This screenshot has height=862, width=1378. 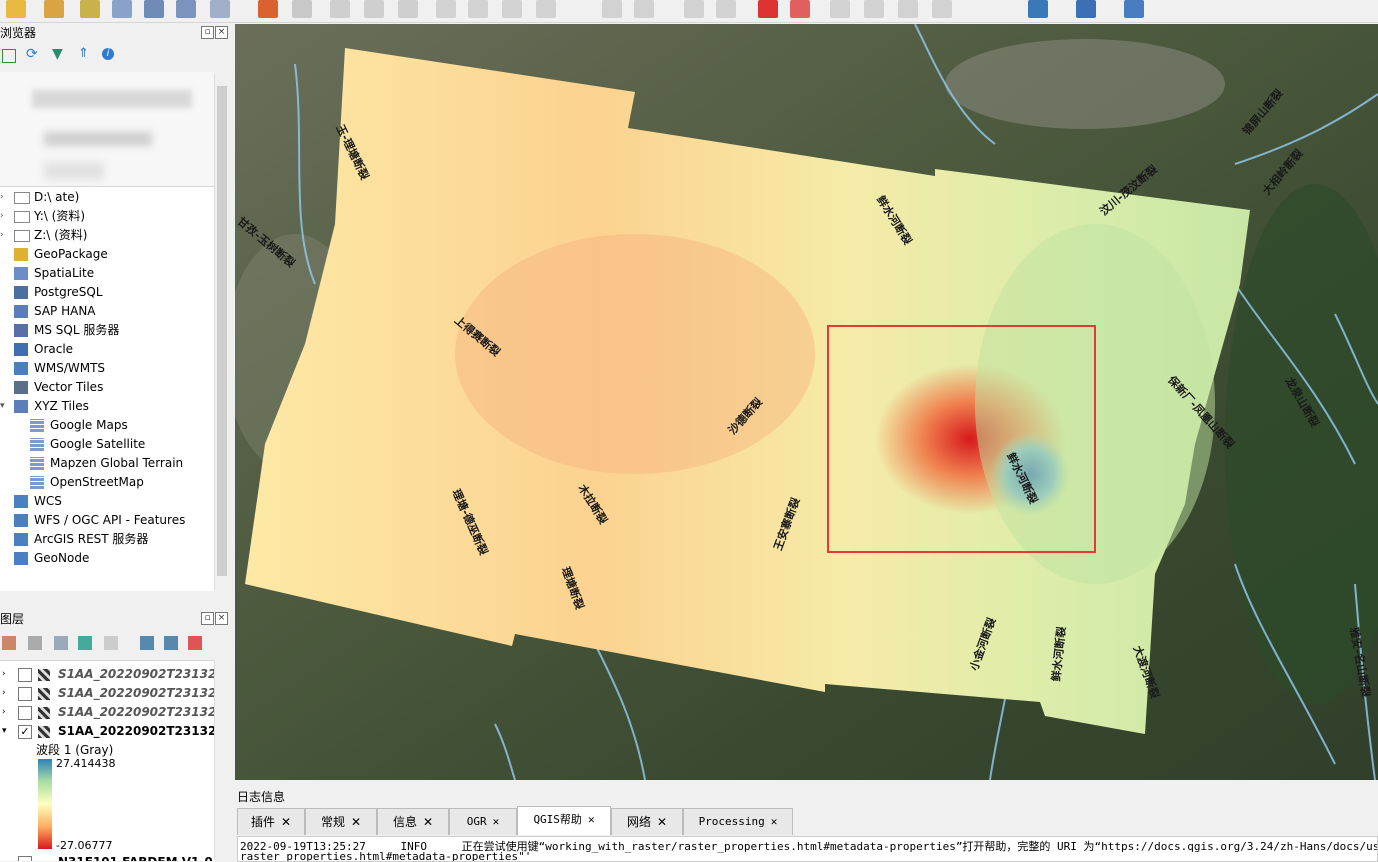 I want to click on remove-layer-icon, so click(x=195, y=643).